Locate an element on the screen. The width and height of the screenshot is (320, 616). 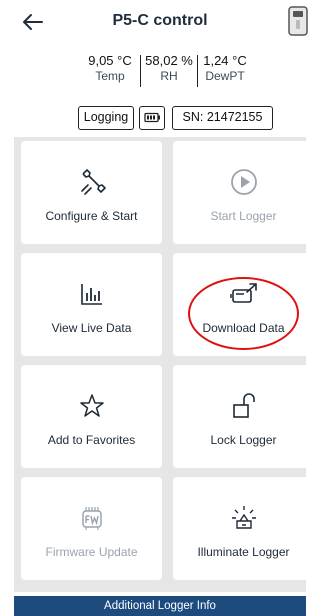
download-device-icon is located at coordinates (244, 296).